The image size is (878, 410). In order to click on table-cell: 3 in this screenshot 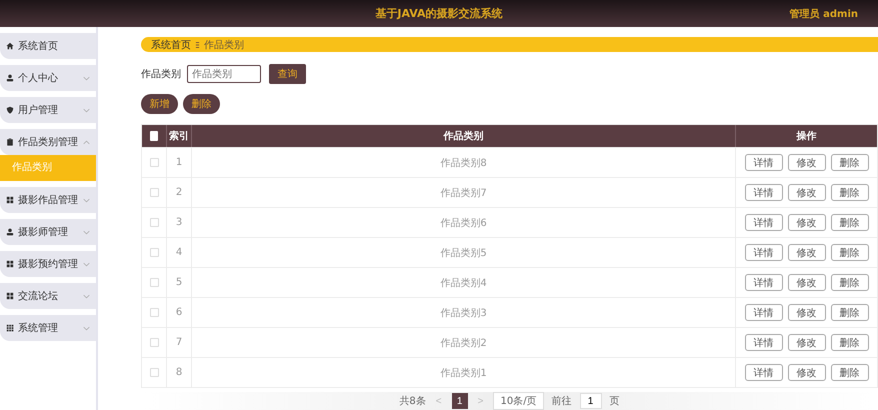, I will do `click(179, 222)`.